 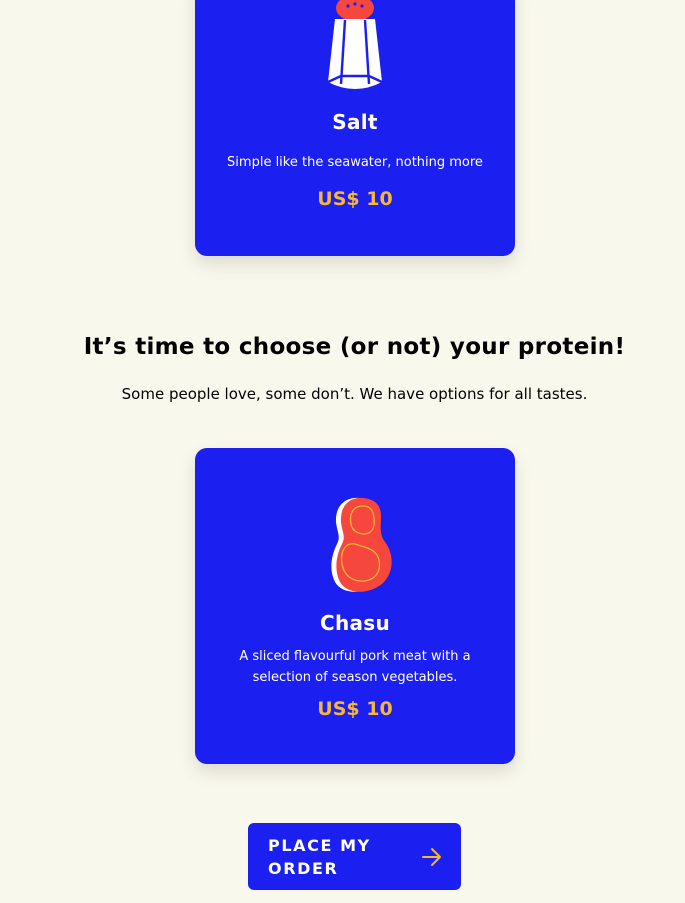 I want to click on place-order-button: PLACE MY ORDER, so click(x=354, y=856).